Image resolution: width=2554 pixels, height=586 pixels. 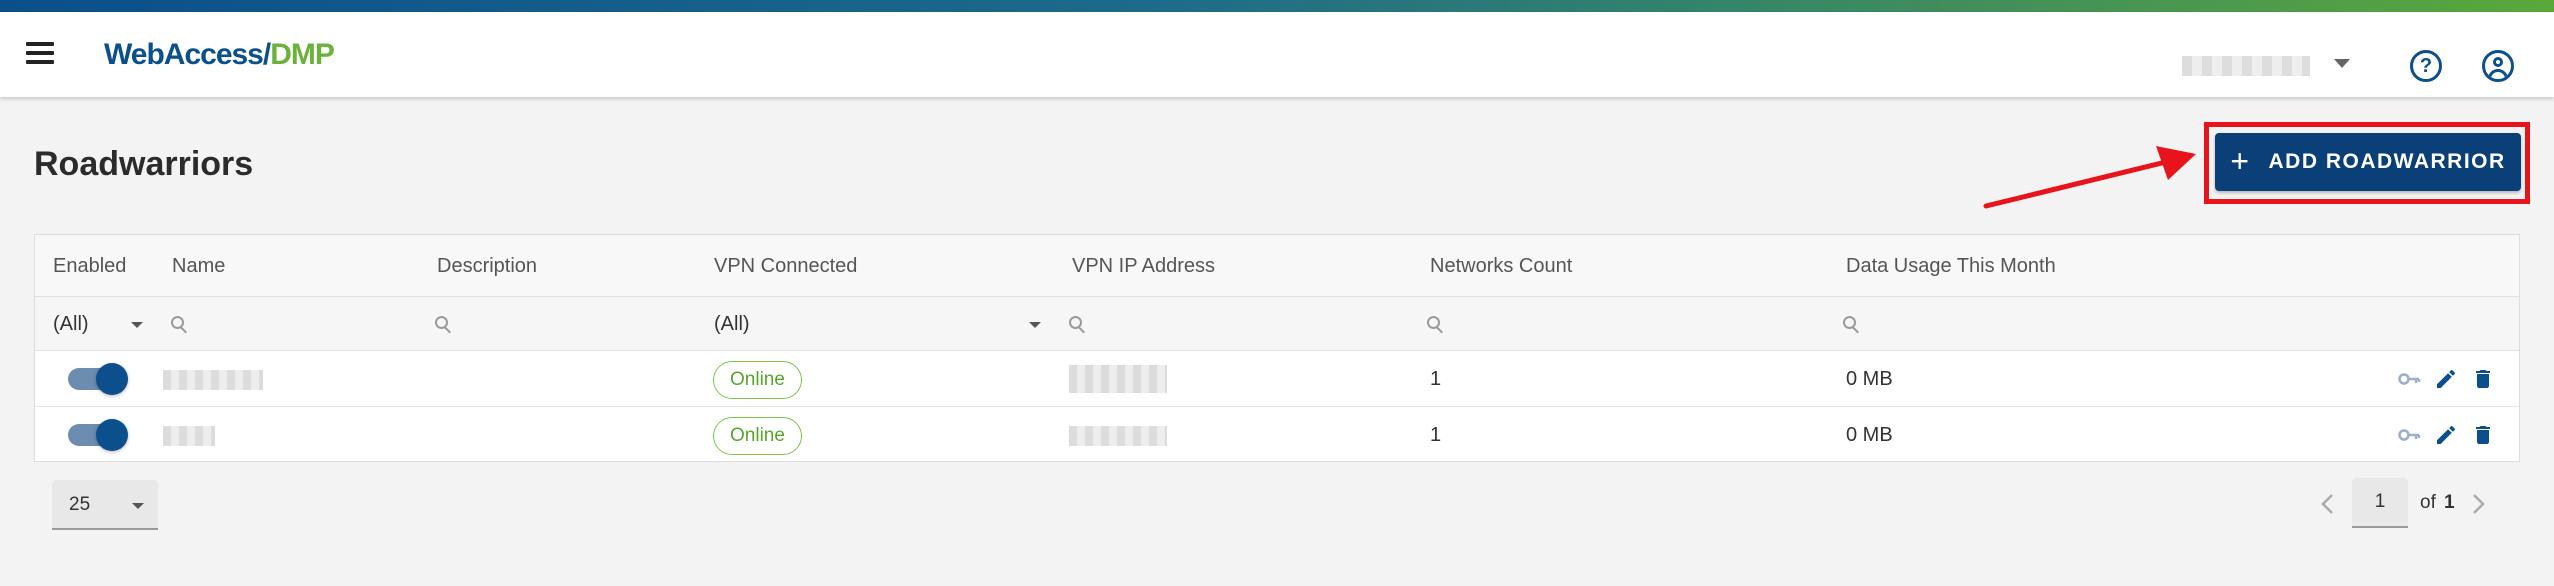 I want to click on enabled-filter: (All), so click(x=71, y=324).